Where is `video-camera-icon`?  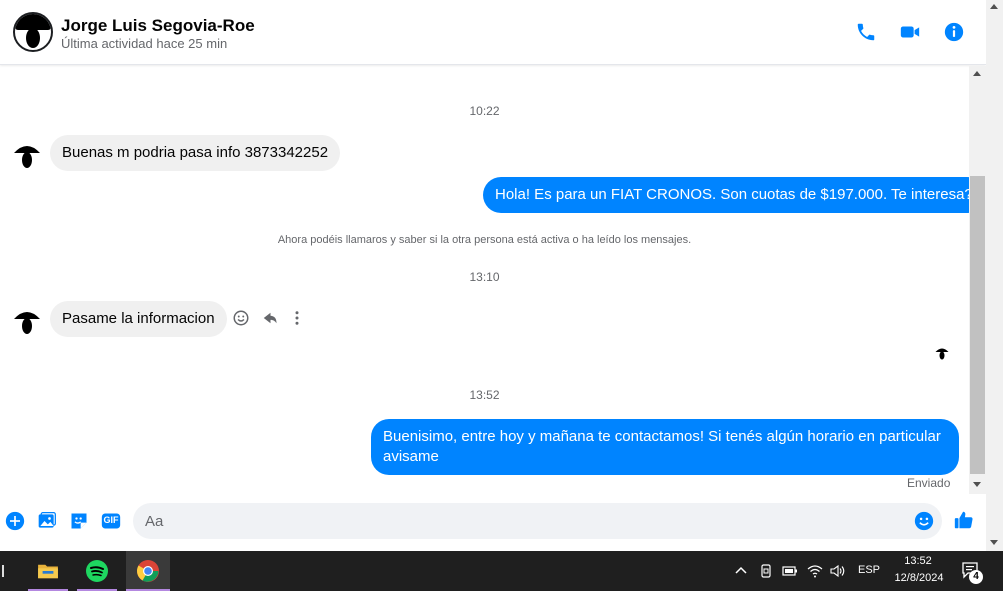
video-camera-icon is located at coordinates (910, 32).